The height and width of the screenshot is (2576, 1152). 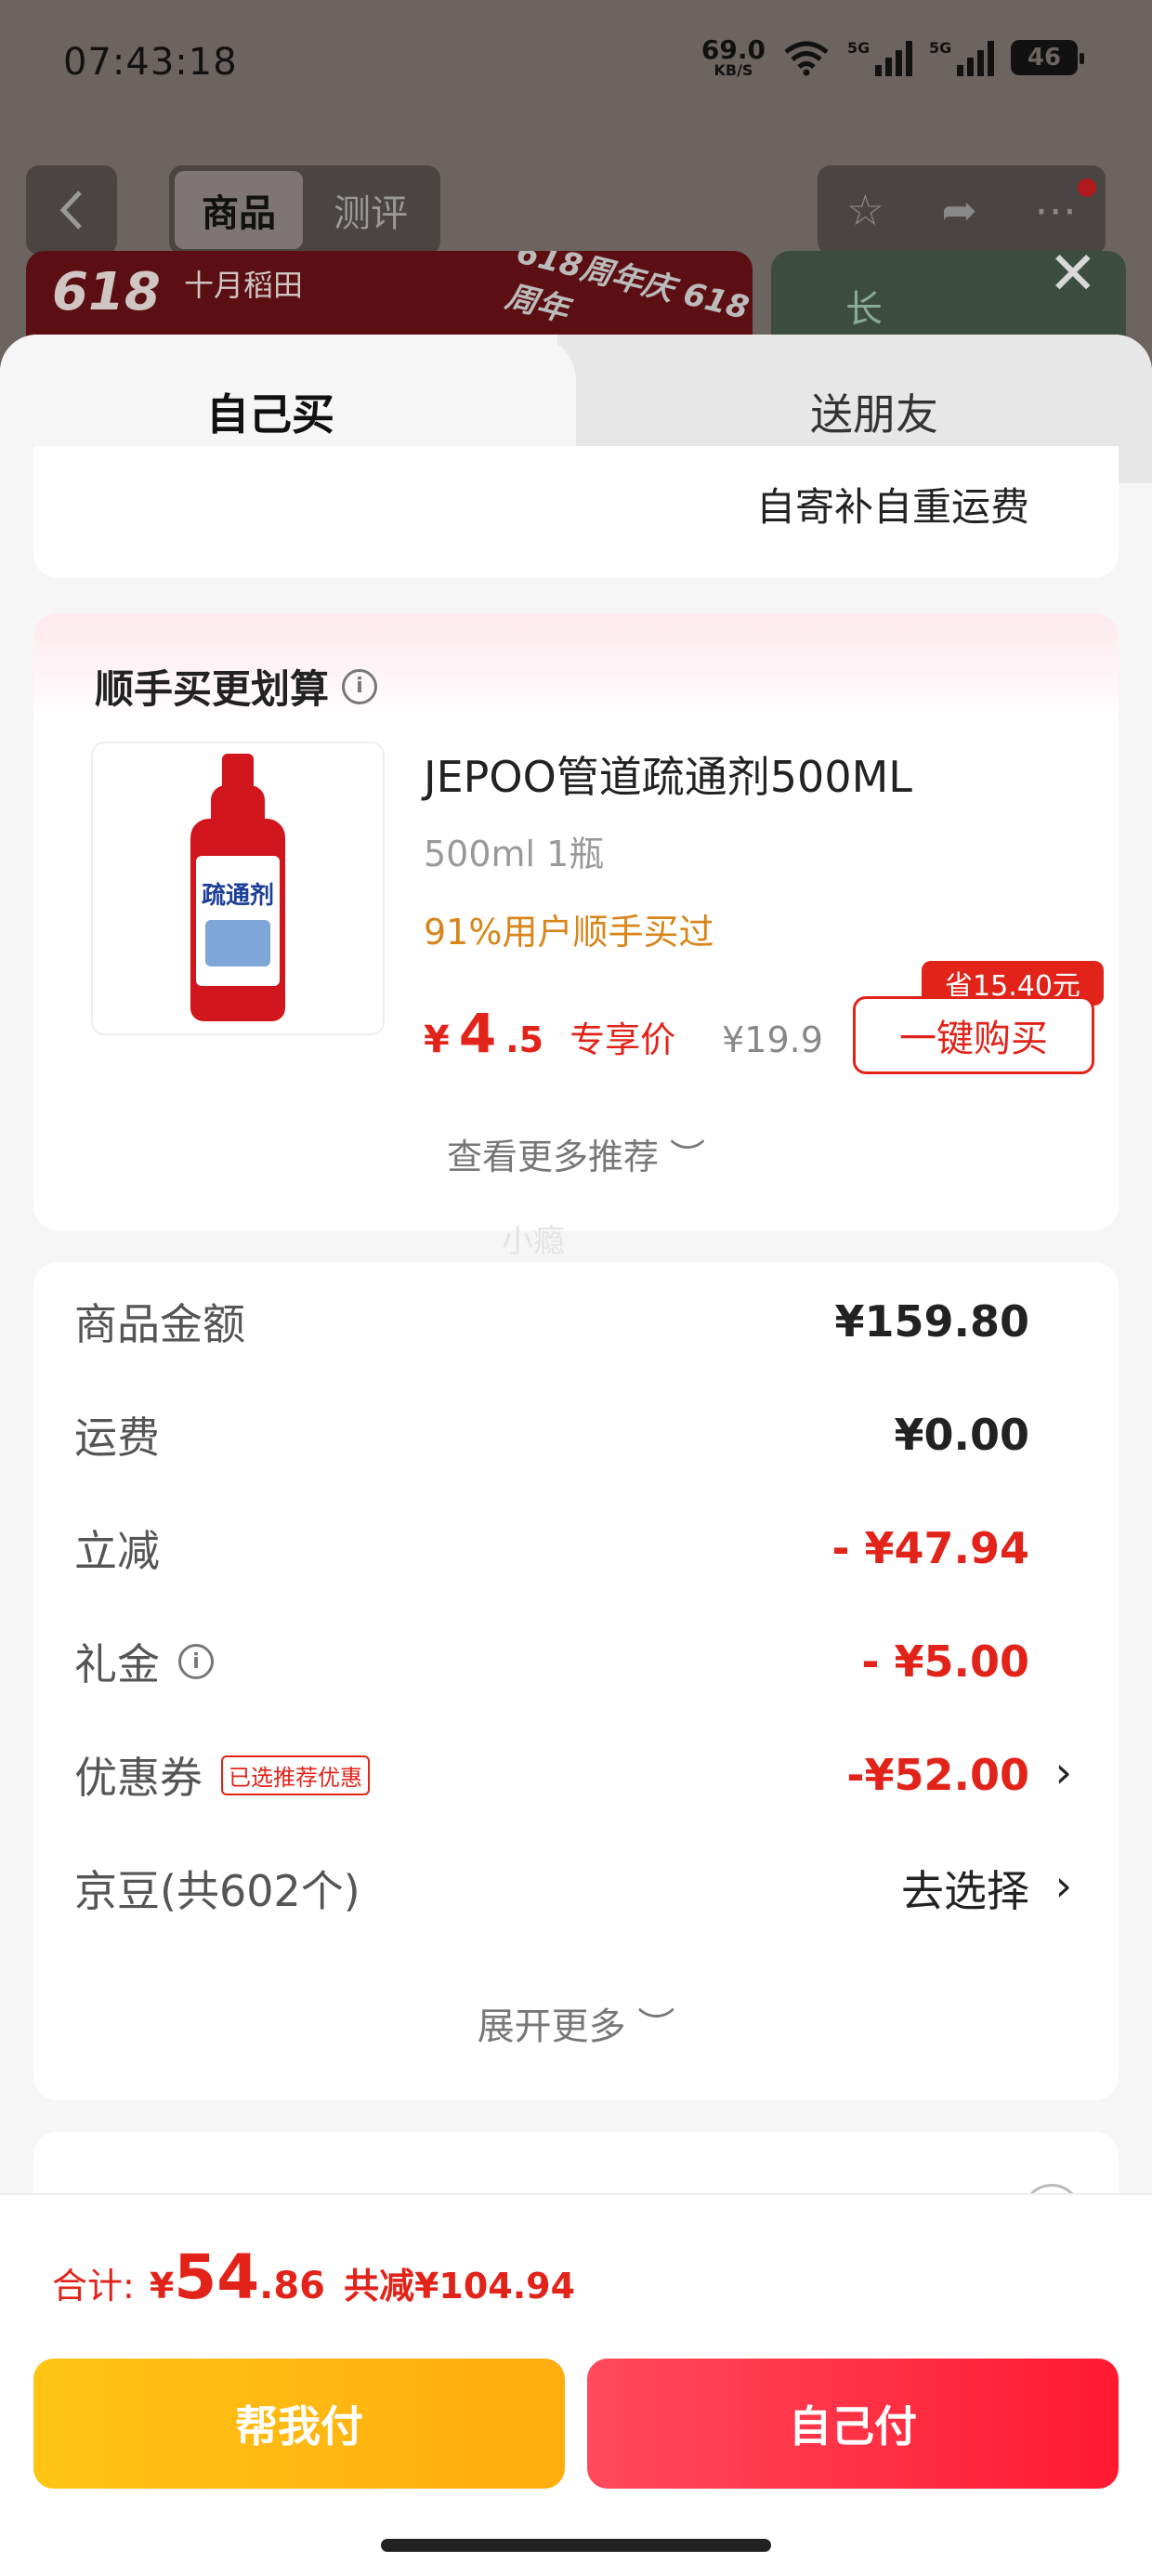 What do you see at coordinates (945, 1661) in the screenshot?
I see `gift-value: - ¥5.00` at bounding box center [945, 1661].